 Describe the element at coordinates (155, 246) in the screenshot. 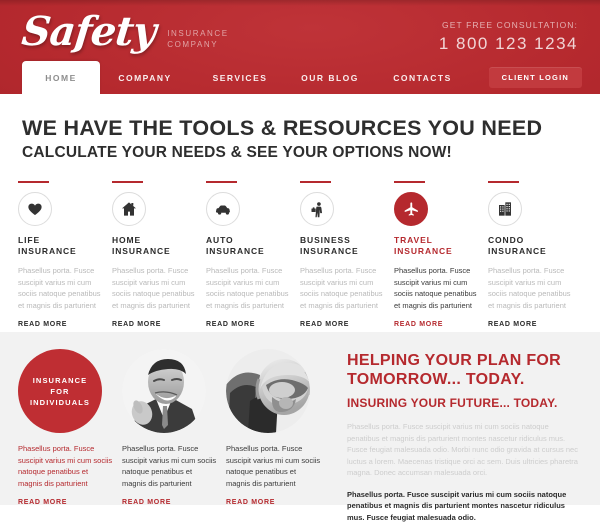

I see `service-title: HOME INSURANCE` at that location.